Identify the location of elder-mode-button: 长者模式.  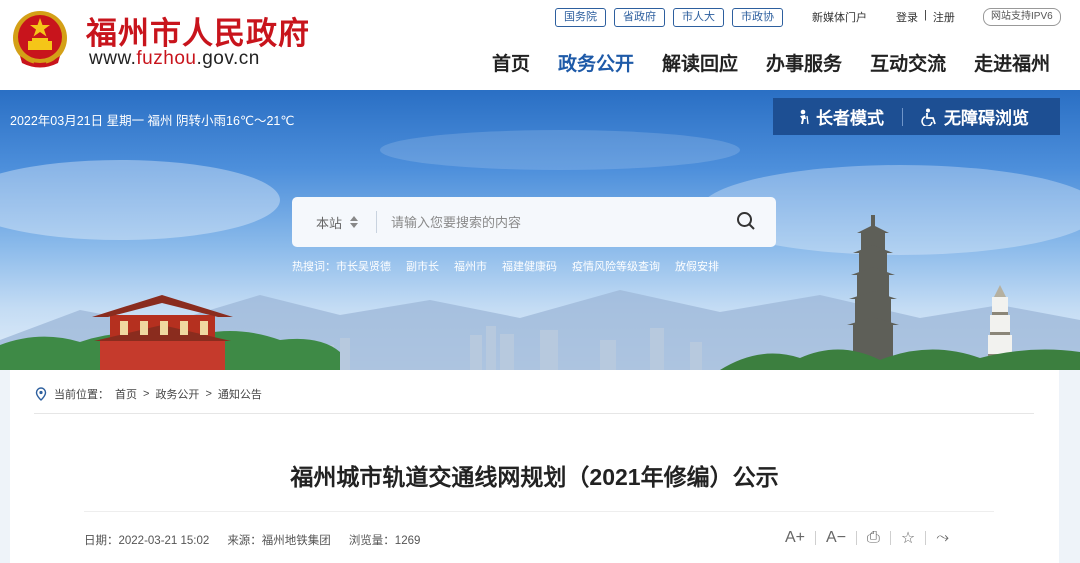
(839, 116).